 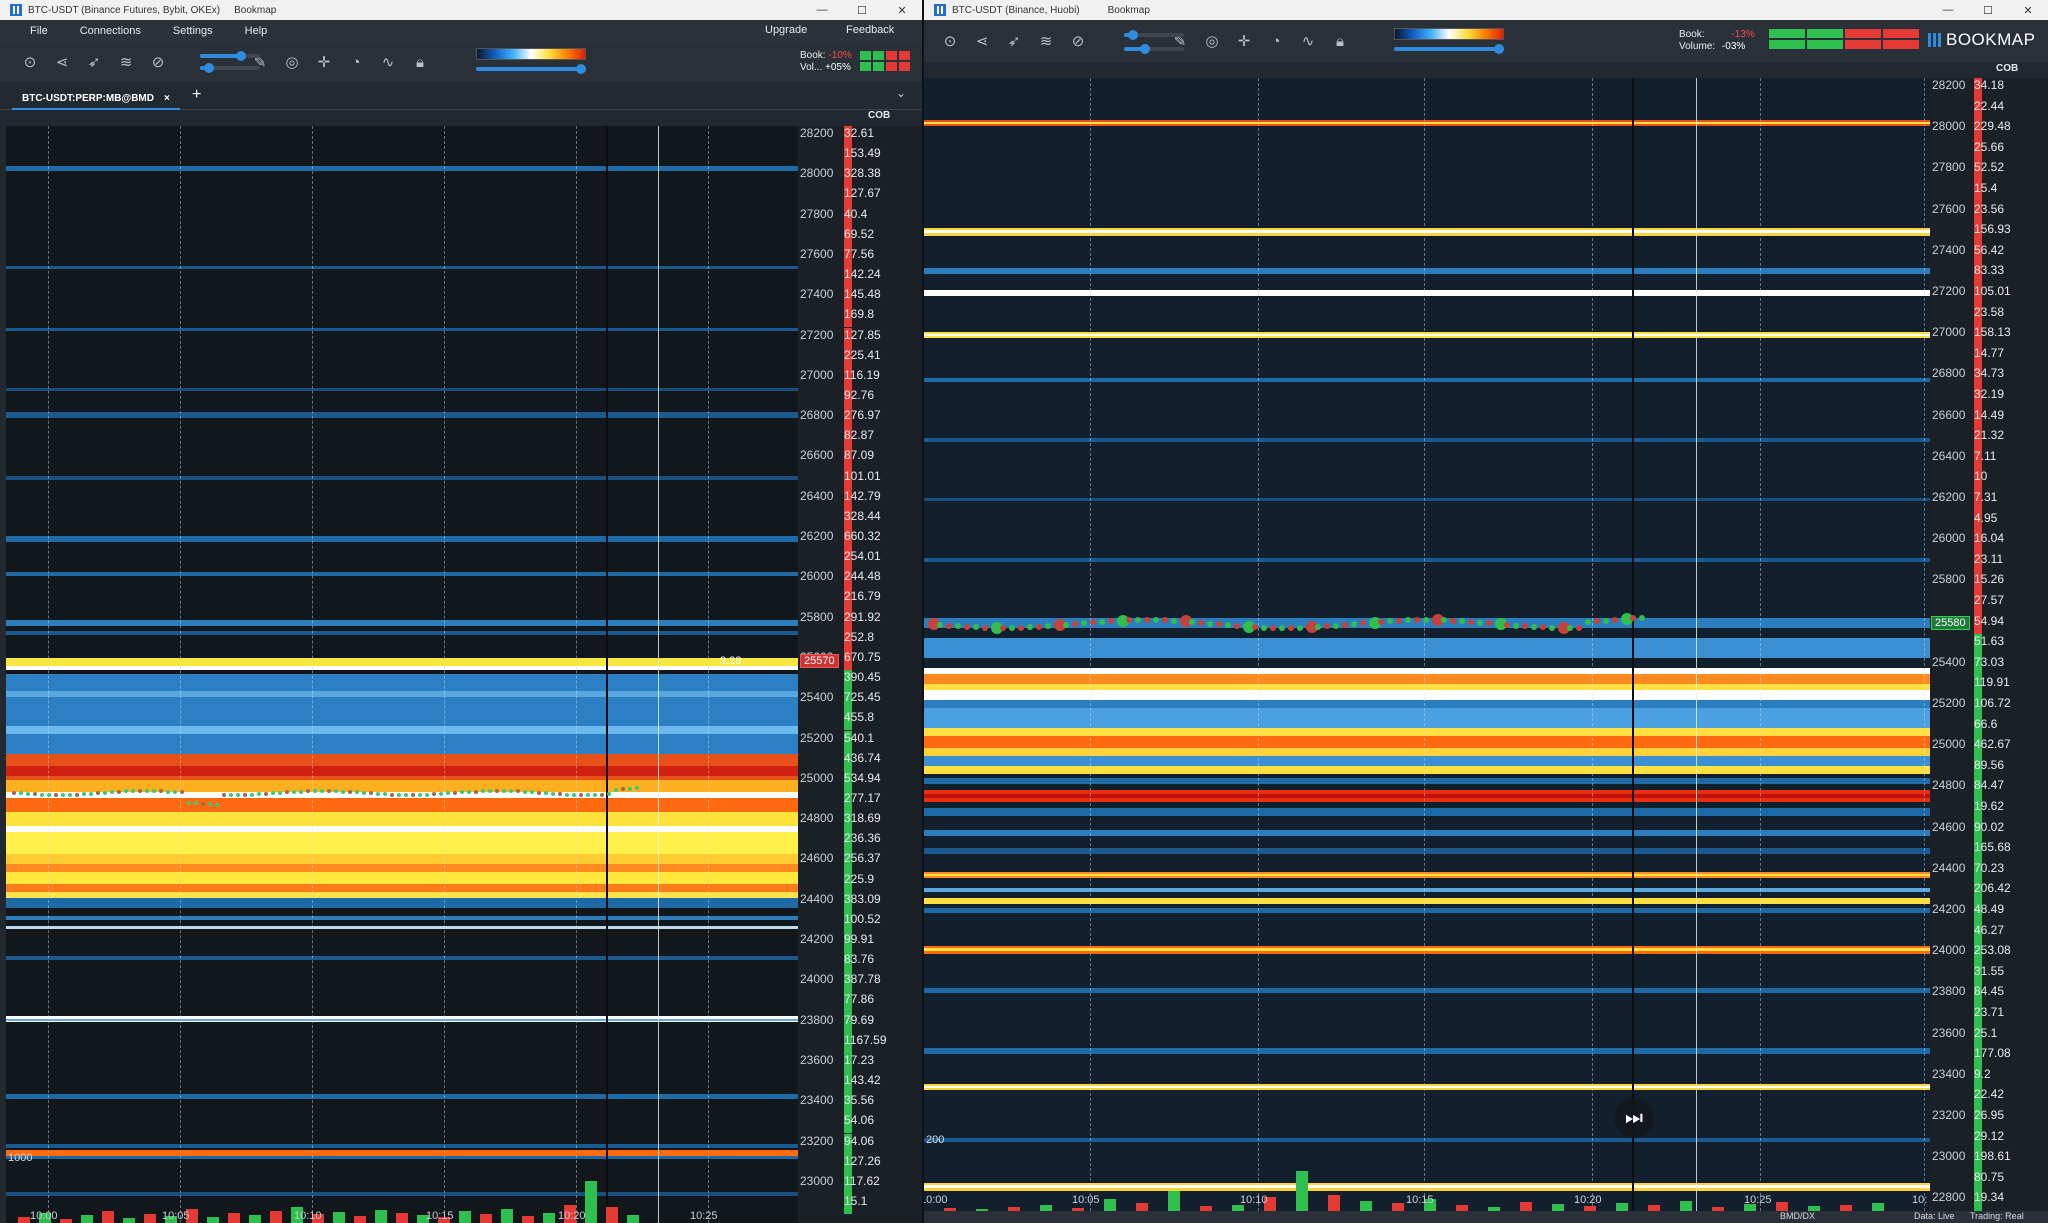 What do you see at coordinates (1992, 703) in the screenshot?
I see `cob-value: 106.72` at bounding box center [1992, 703].